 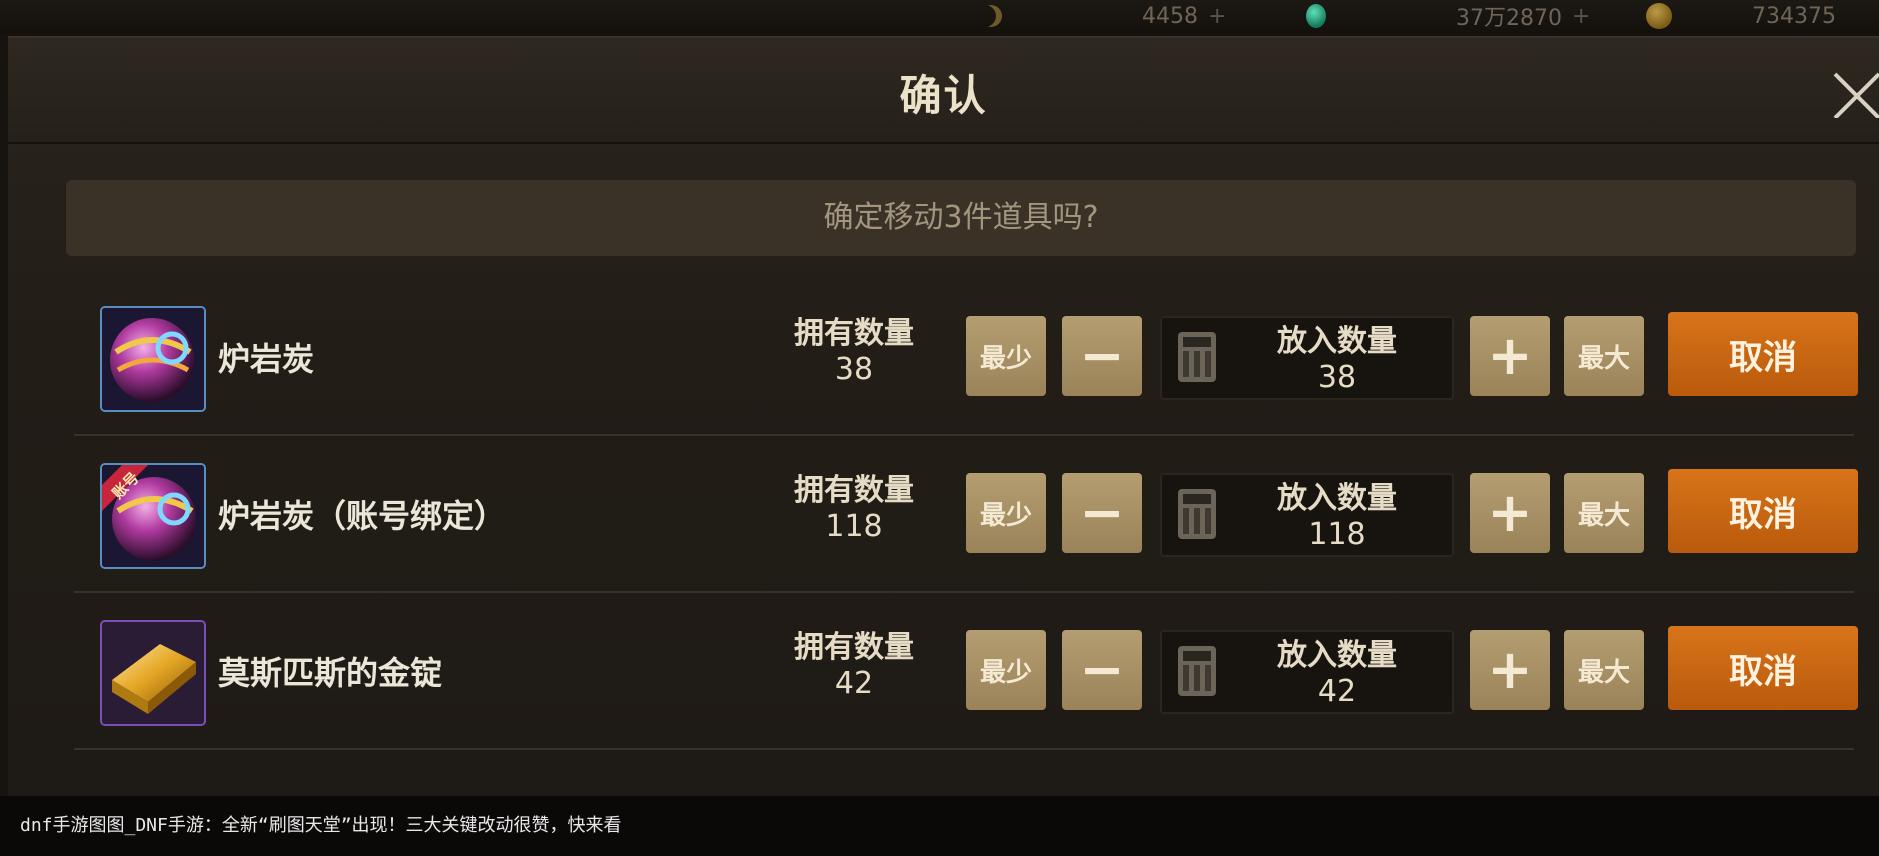 I want to click on lava-coal-icon, so click(x=153, y=359).